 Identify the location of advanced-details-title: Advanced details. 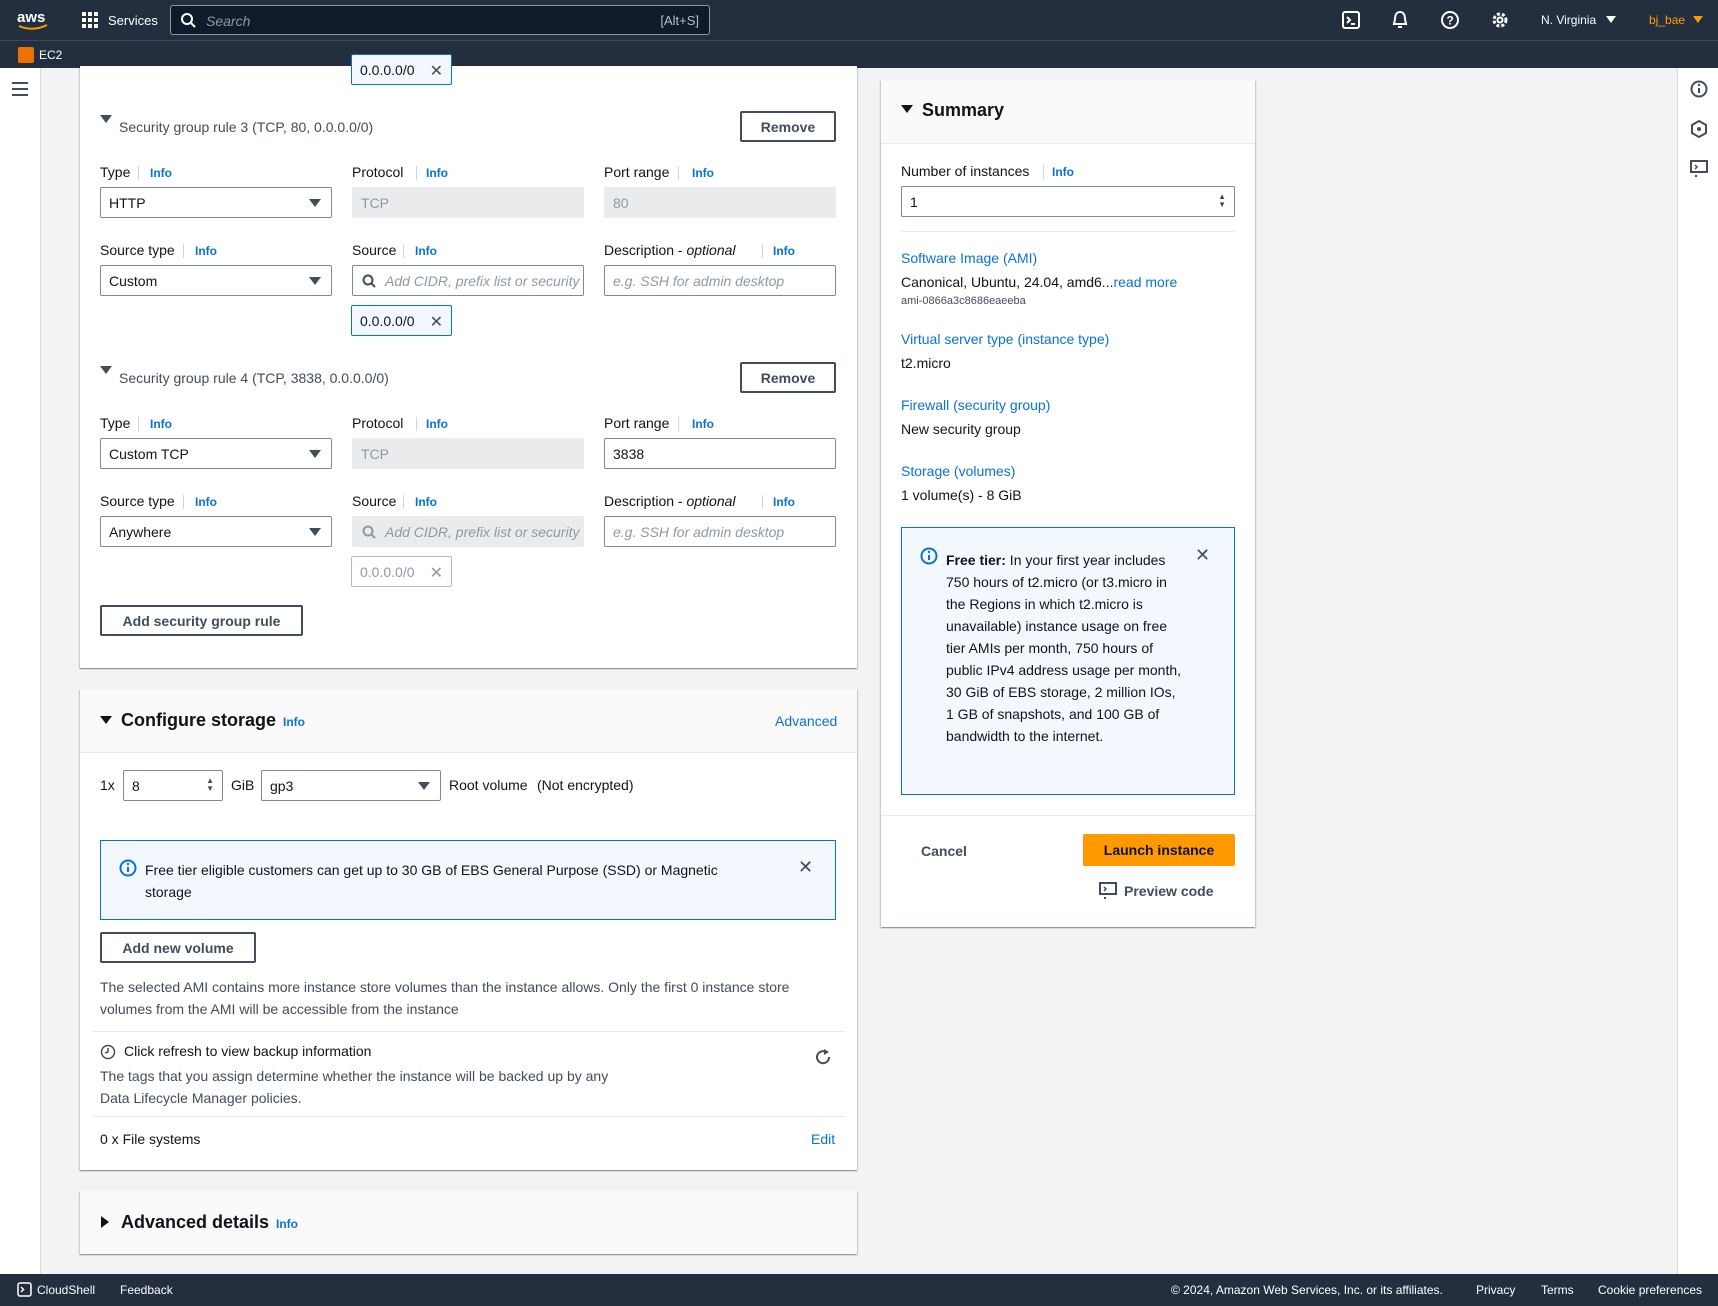
(195, 1222).